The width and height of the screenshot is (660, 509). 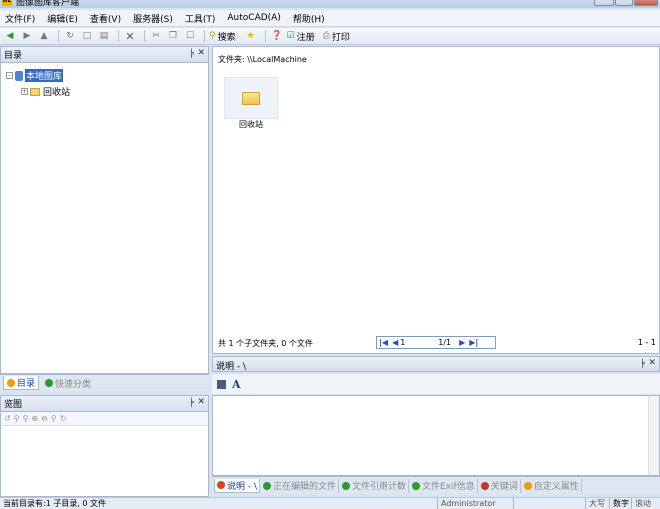 I want to click on print-button: ⎙ 打印, so click(x=336, y=36).